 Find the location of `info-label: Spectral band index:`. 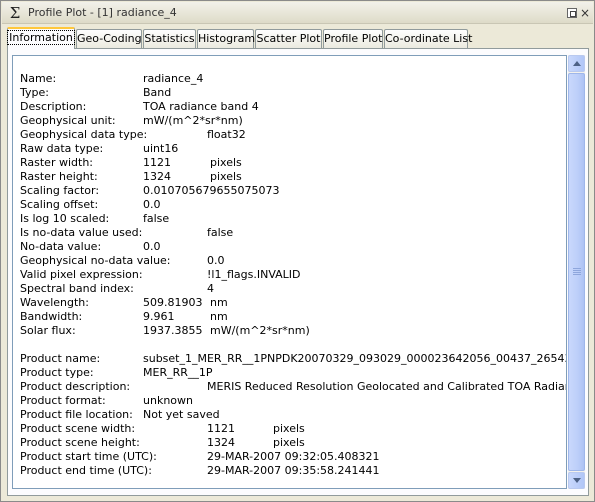

info-label: Spectral band index: is located at coordinates (77, 288).